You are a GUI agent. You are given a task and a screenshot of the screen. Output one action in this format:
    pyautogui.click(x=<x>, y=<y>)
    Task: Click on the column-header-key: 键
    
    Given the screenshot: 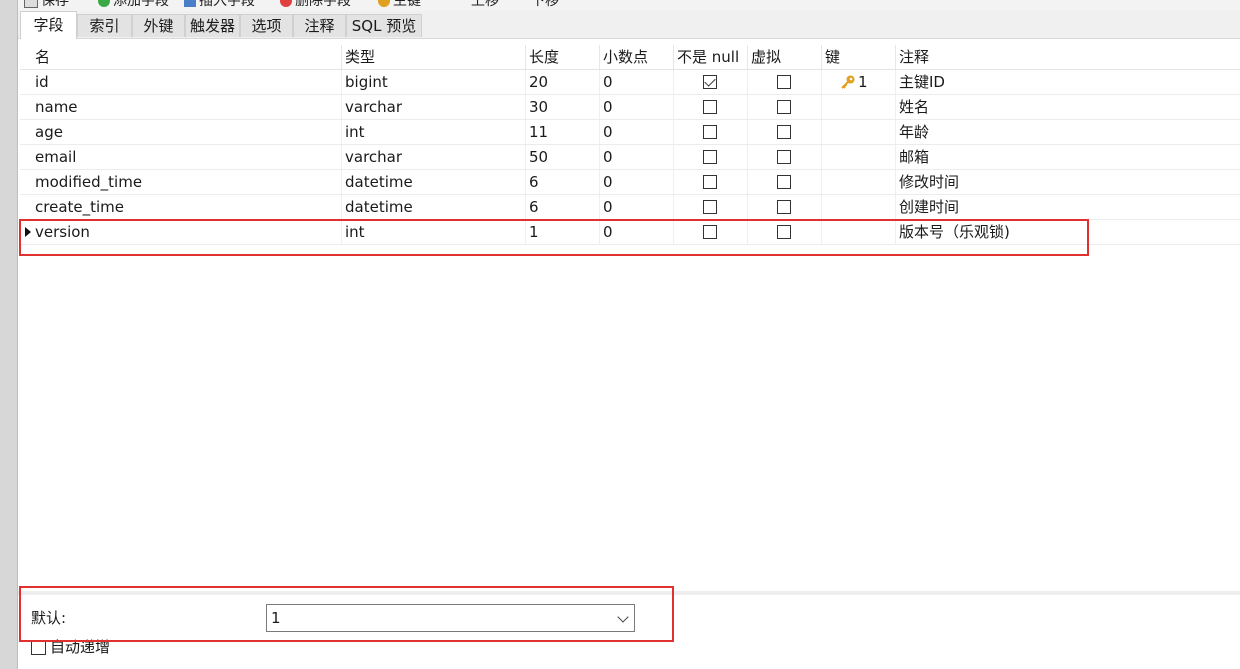 What is the action you would take?
    pyautogui.click(x=859, y=57)
    